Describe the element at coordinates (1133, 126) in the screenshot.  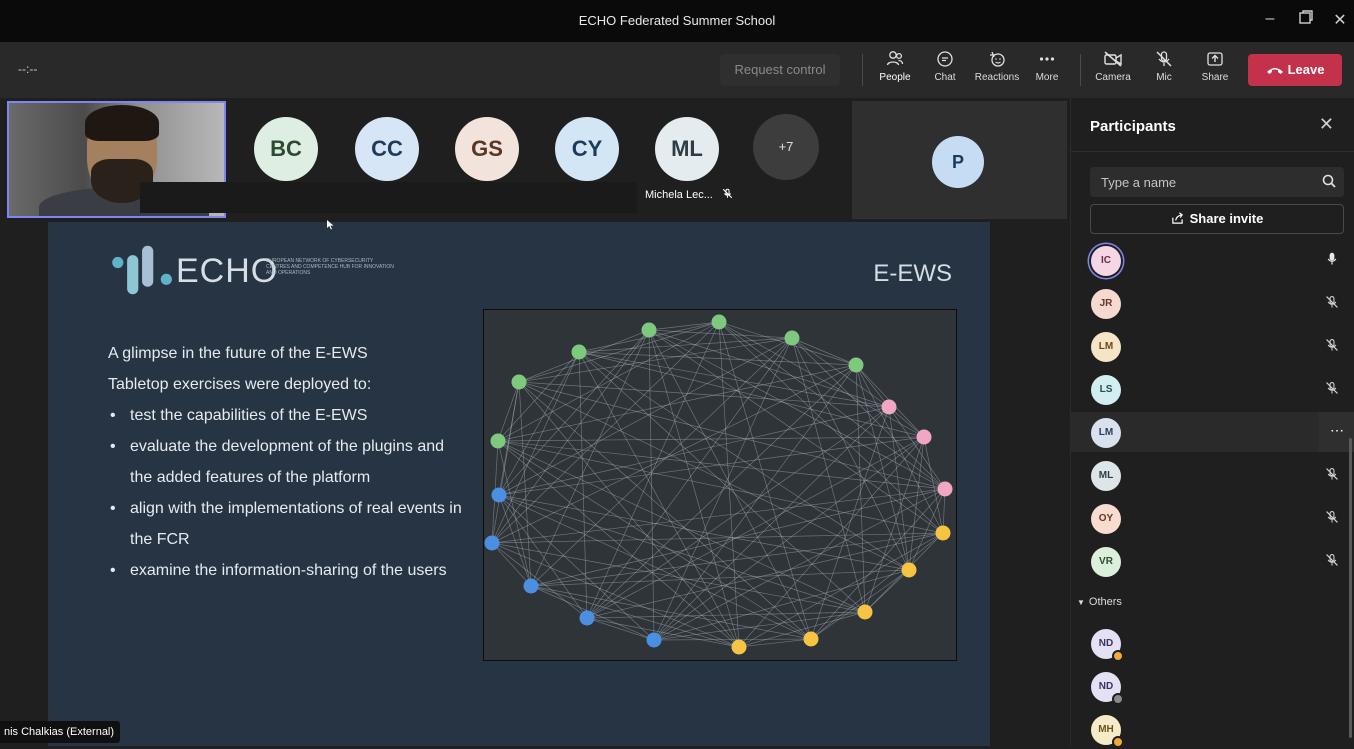
I see `panel-title: Participants` at that location.